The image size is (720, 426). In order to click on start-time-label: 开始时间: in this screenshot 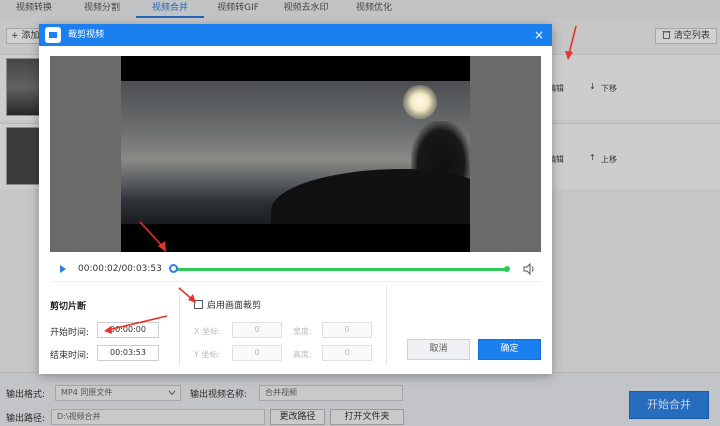, I will do `click(70, 333)`.